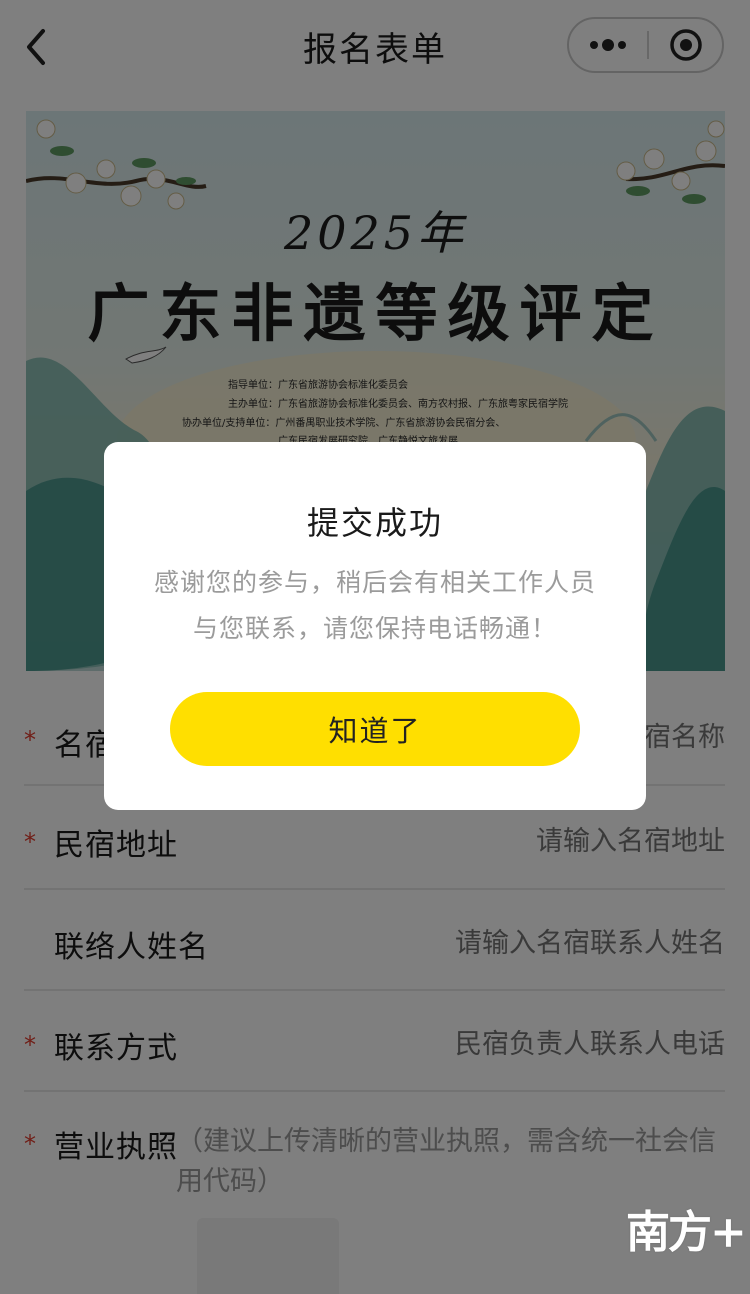 The image size is (750, 1294). What do you see at coordinates (374, 523) in the screenshot?
I see `dialog-title: 提交成功` at bounding box center [374, 523].